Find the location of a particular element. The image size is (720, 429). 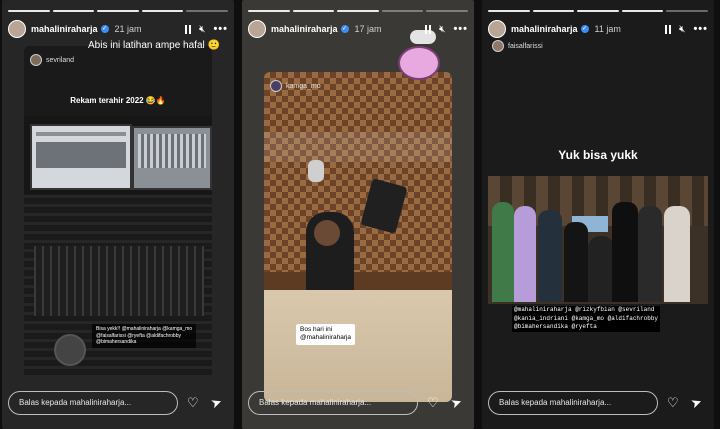

story-header: mahaliniraharja ✓ 11 jam 🔇︎ ••• is located at coordinates (598, 29).